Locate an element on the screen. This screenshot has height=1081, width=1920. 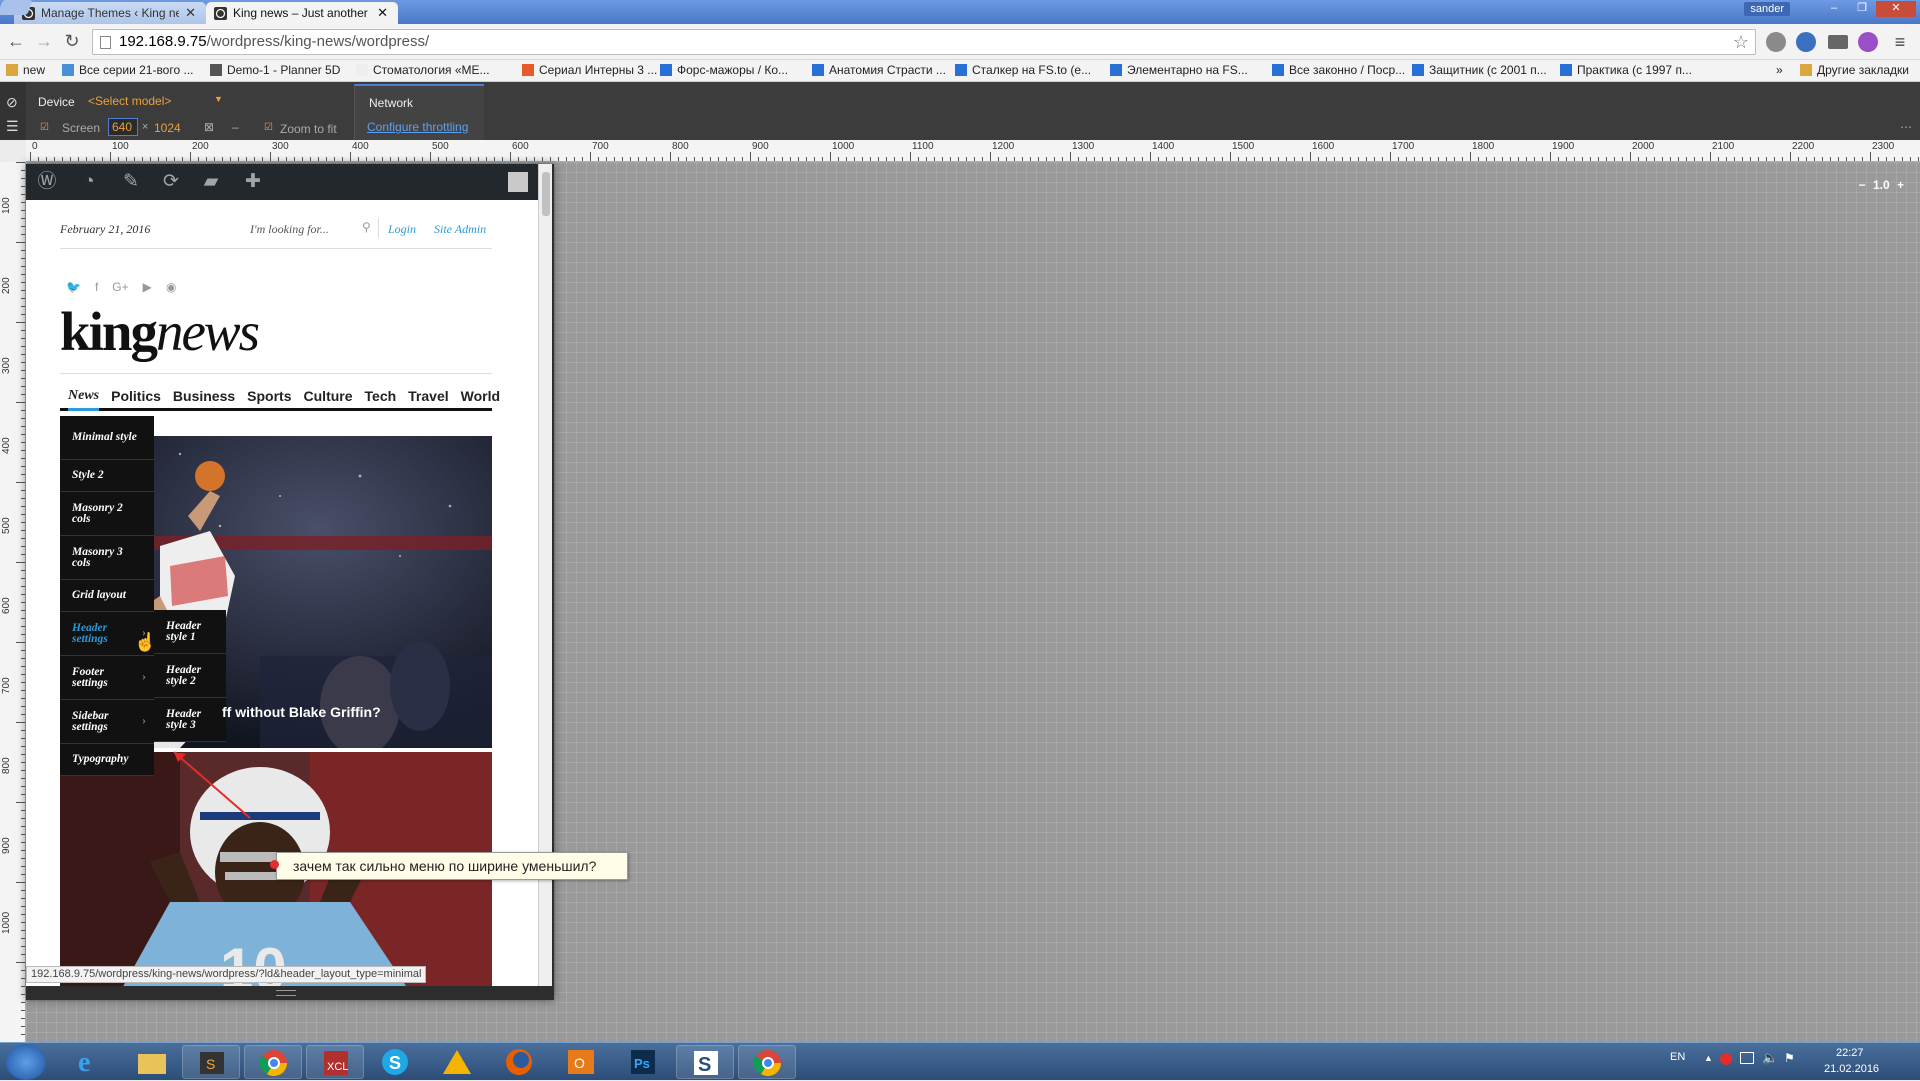
nav-item-sports: Sports is located at coordinates (269, 395).